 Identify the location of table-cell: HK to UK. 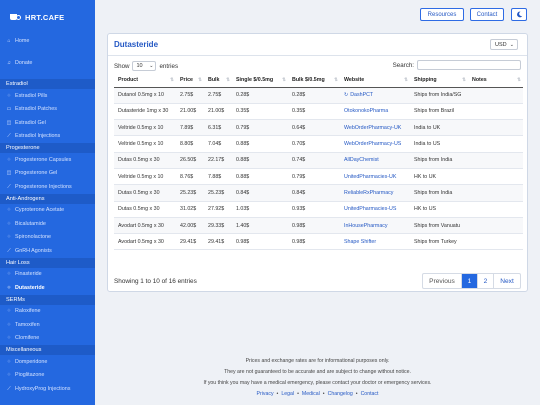
(439, 177).